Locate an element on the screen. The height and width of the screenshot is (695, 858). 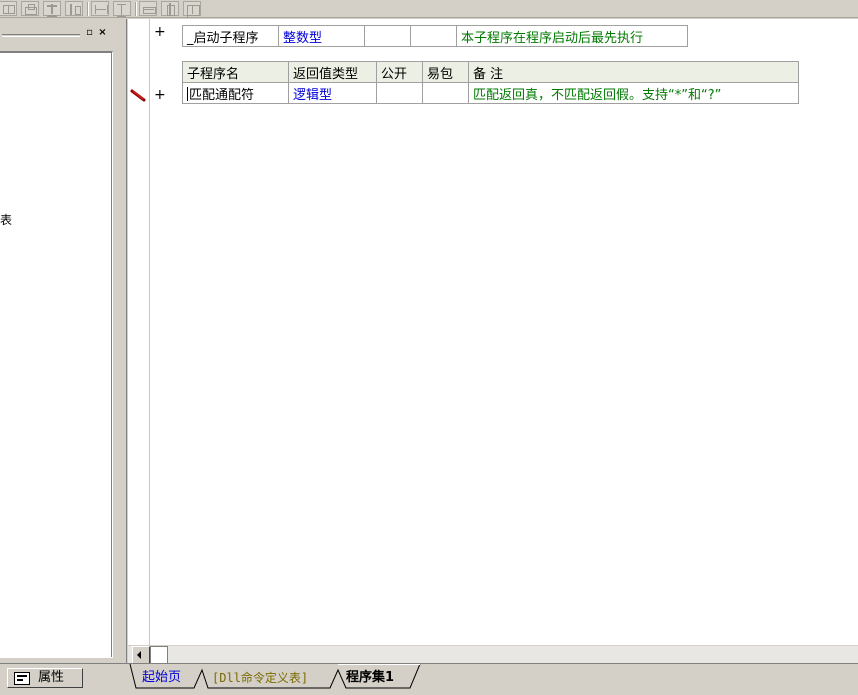
subroutine-name-cell: 匹配通配符 is located at coordinates (235, 93).